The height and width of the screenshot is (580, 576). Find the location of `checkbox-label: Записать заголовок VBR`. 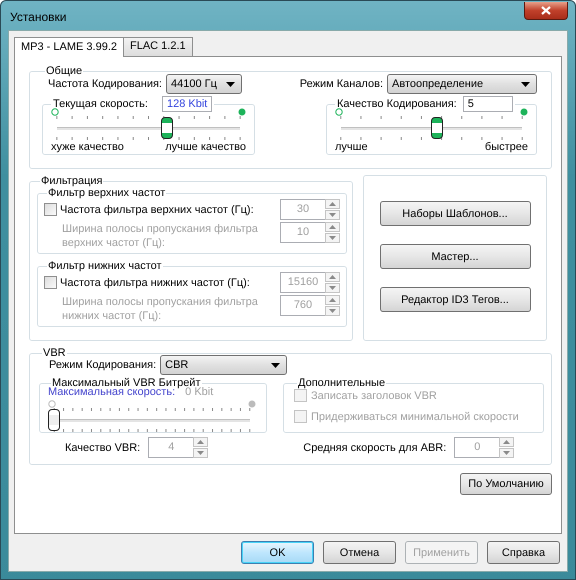

checkbox-label: Записать заголовок VBR is located at coordinates (374, 396).